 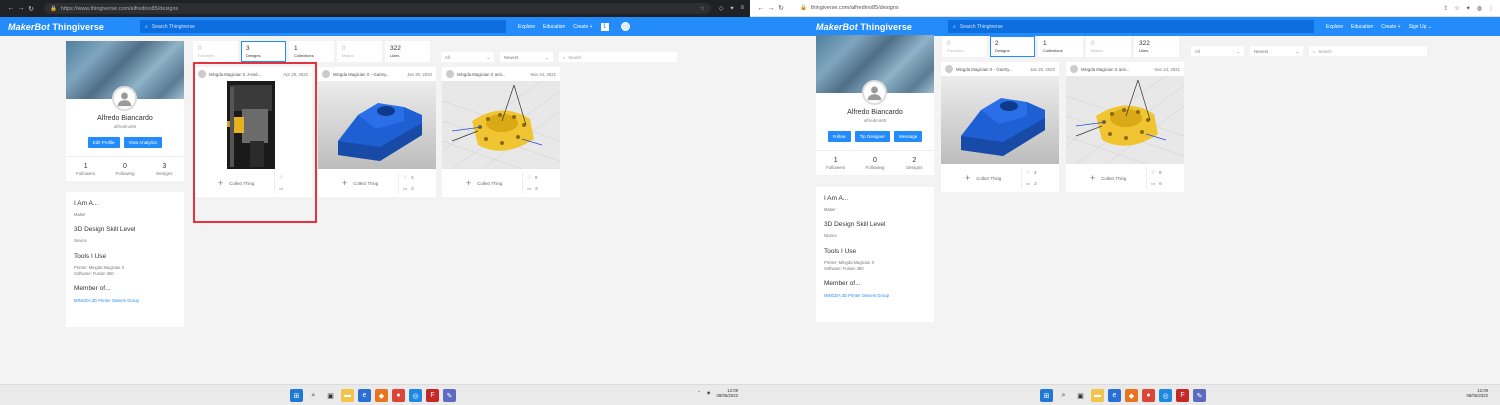 I want to click on edit-profile-button: Edit Profile, so click(x=103, y=142).